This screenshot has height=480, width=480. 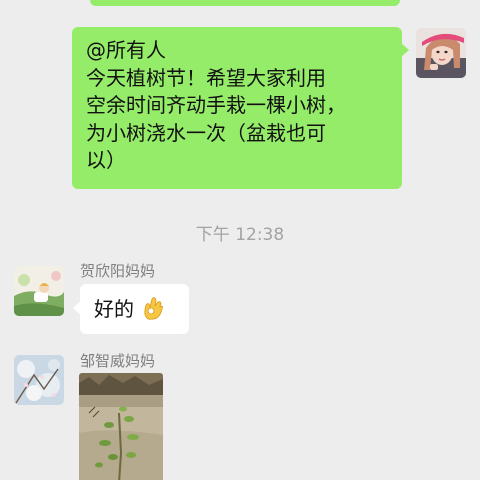 What do you see at coordinates (441, 53) in the screenshot?
I see `my-avatar` at bounding box center [441, 53].